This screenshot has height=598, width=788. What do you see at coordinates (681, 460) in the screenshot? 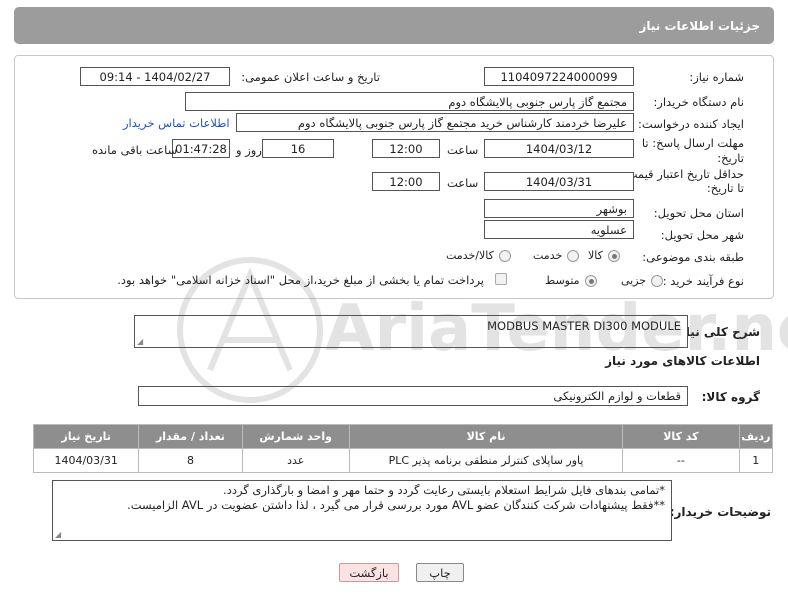
I see `cell-item-code: --` at bounding box center [681, 460].